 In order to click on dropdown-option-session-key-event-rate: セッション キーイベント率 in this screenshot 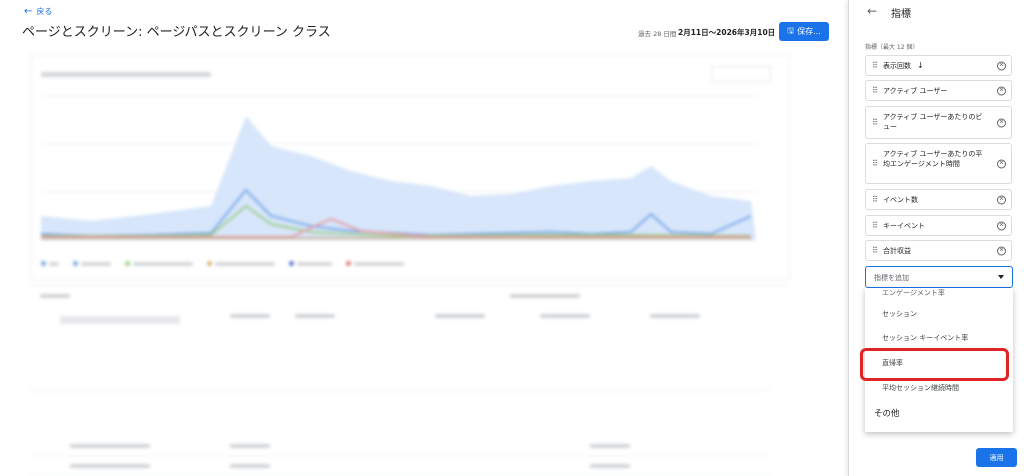, I will do `click(939, 338)`.